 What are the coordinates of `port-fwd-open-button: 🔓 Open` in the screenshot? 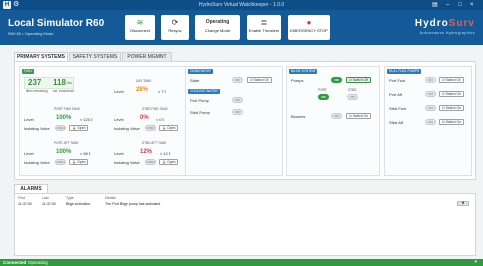 It's located at (79, 128).